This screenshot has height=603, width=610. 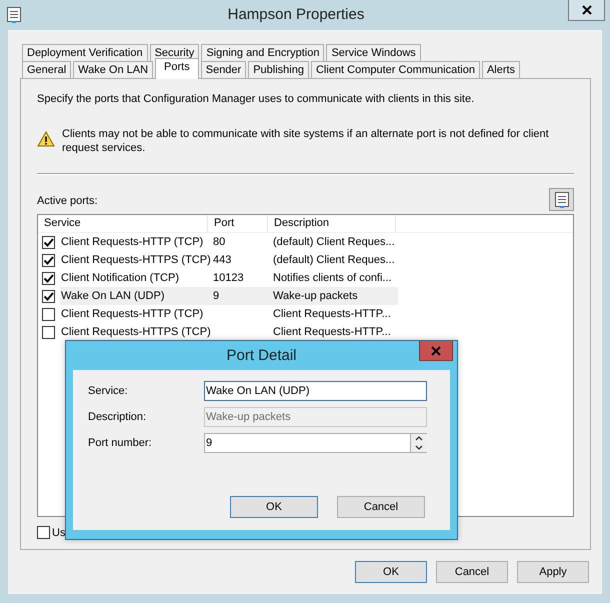 I want to click on sheet-icon, so click(x=562, y=199).